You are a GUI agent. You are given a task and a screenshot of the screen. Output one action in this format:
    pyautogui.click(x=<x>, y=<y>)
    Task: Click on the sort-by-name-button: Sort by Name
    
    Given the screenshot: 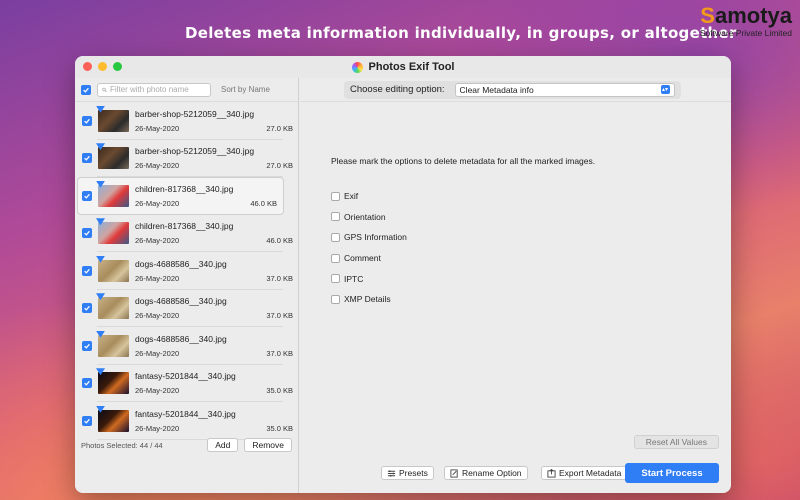 What is the action you would take?
    pyautogui.click(x=245, y=89)
    